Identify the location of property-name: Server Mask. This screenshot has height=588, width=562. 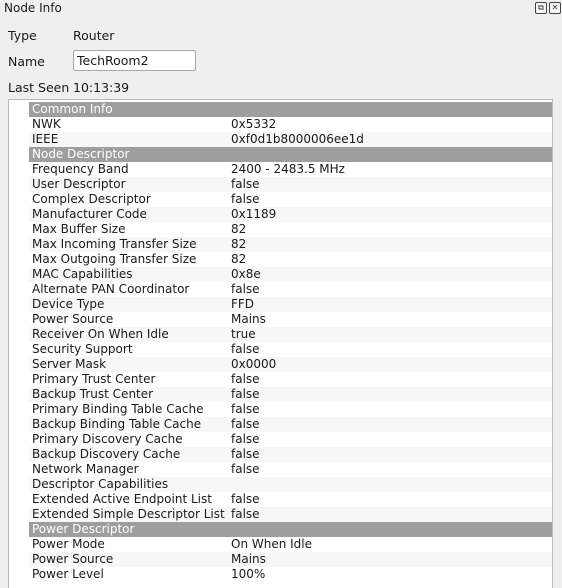
(69, 364).